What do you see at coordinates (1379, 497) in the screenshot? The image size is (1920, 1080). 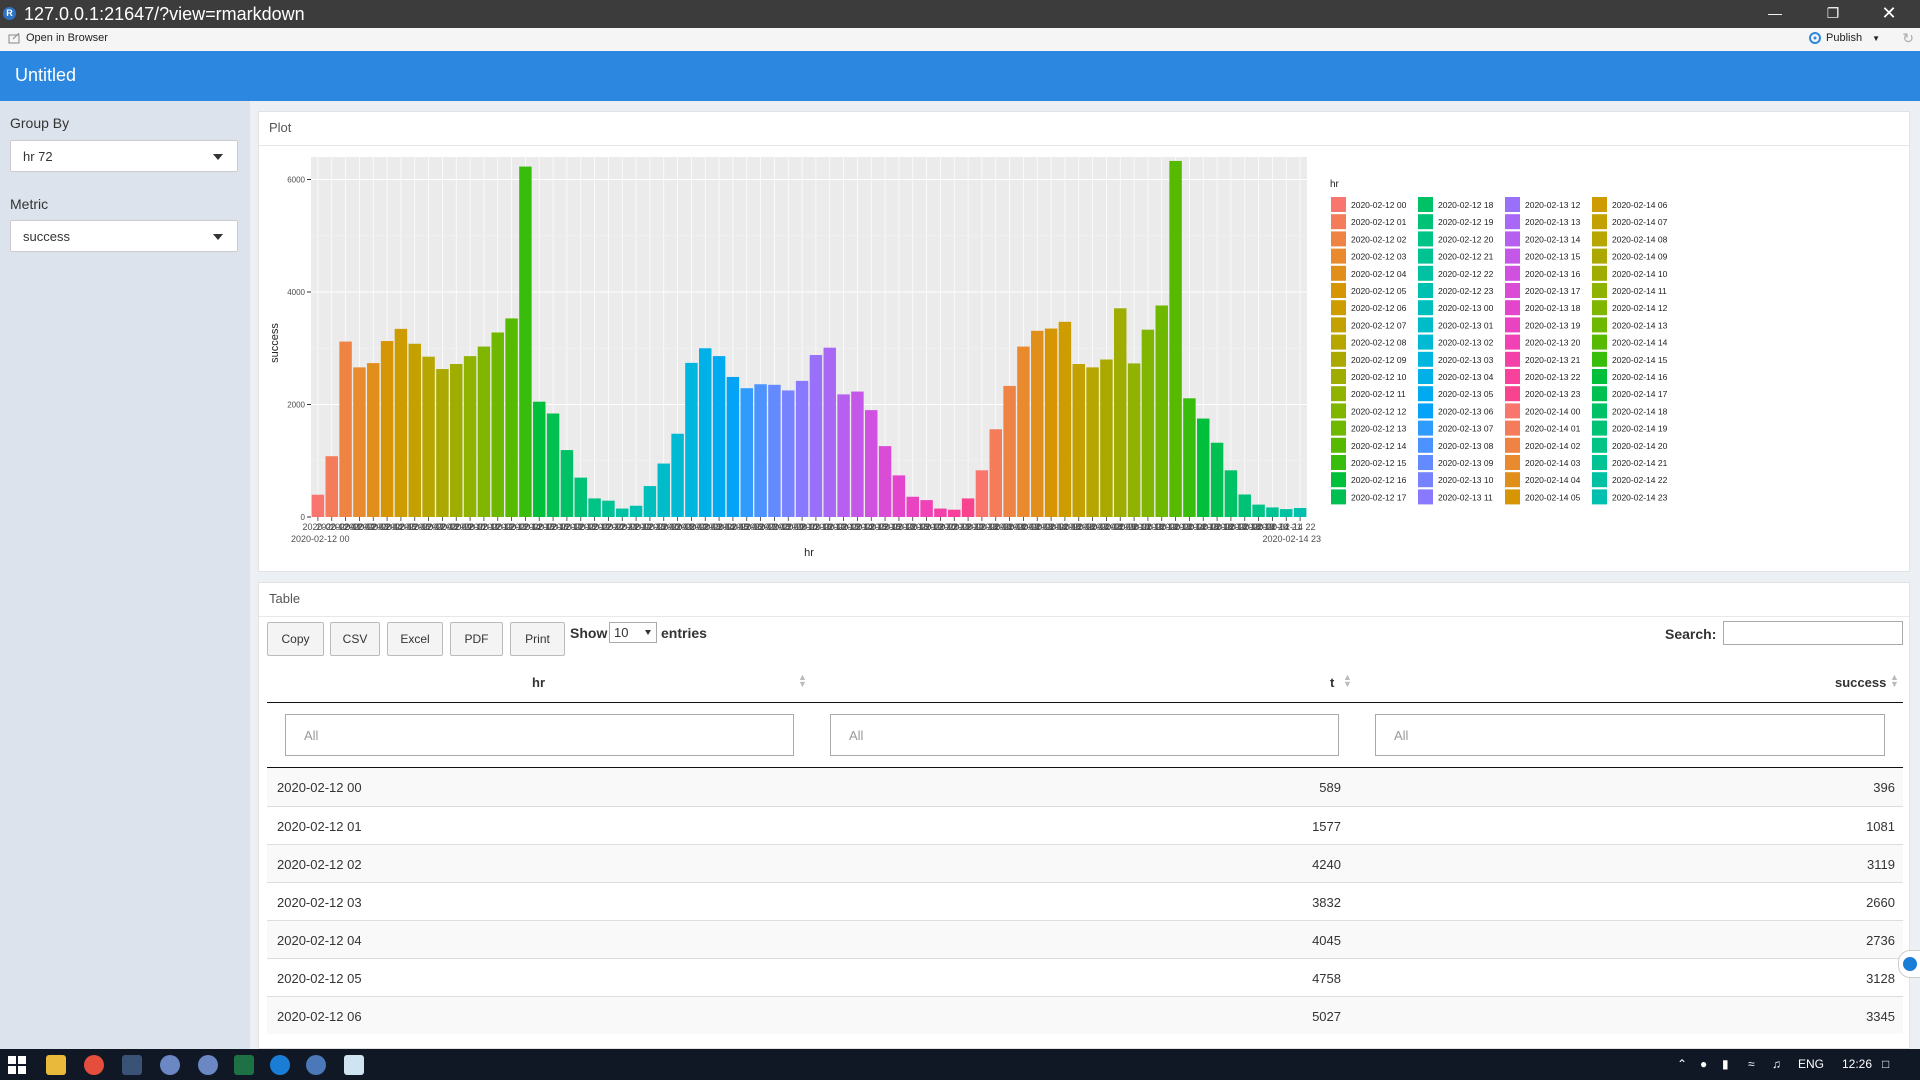 I see `legend-label: 2020-02-12 17` at bounding box center [1379, 497].